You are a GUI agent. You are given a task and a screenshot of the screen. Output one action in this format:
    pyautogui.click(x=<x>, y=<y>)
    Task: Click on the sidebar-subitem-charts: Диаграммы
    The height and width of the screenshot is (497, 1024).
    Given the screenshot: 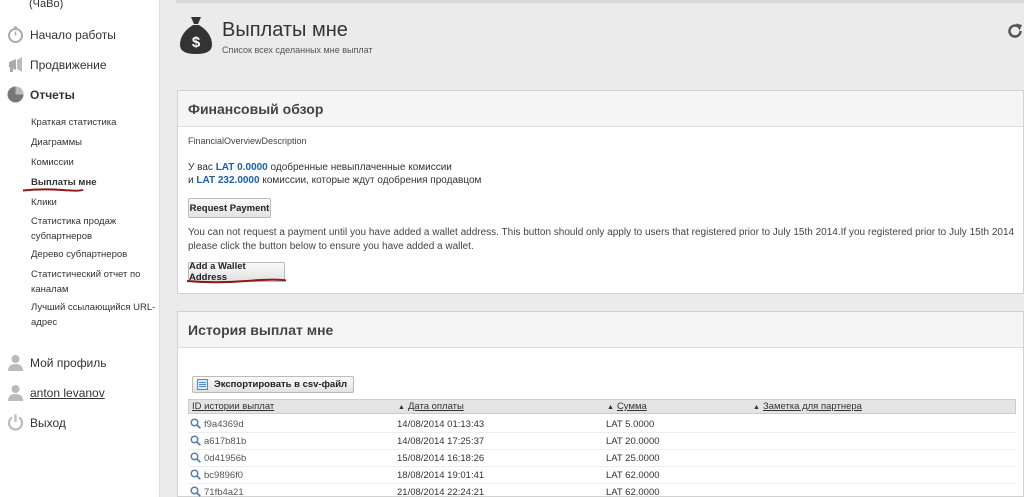 What is the action you would take?
    pyautogui.click(x=93, y=142)
    